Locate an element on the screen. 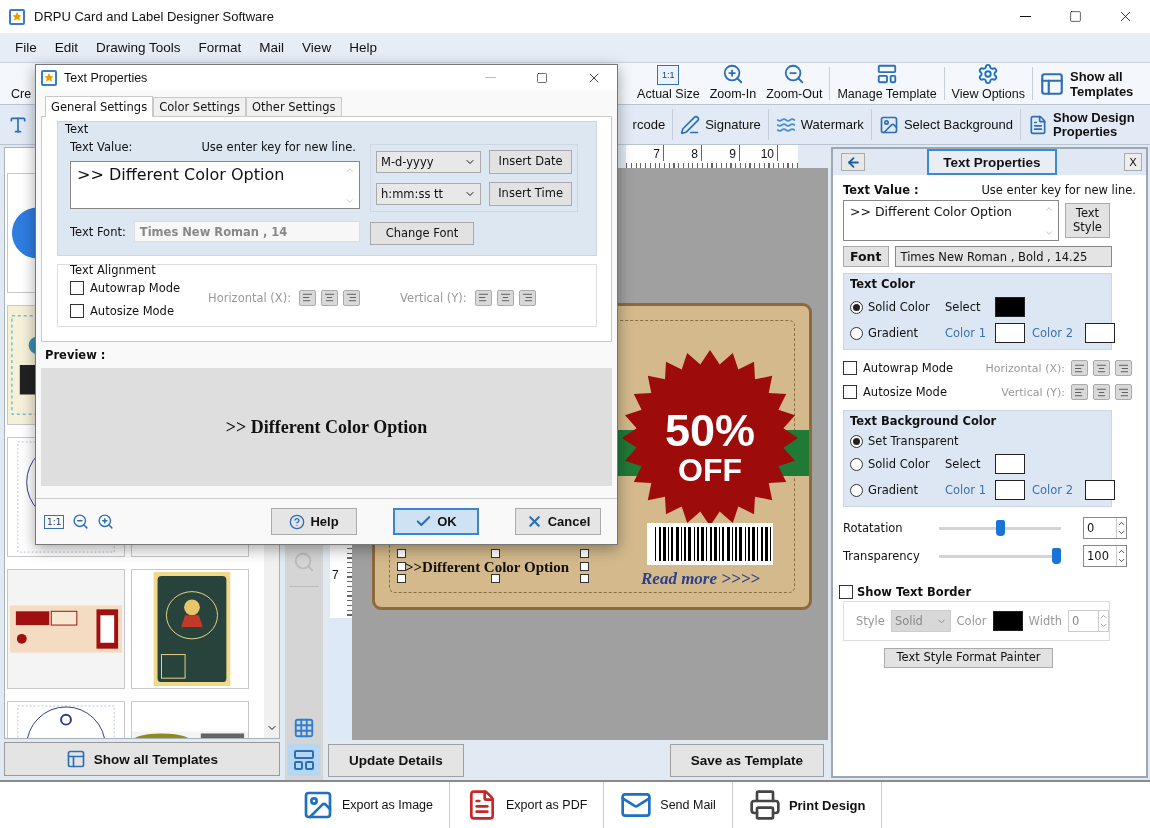 The width and height of the screenshot is (1150, 828). swatch-label: Select is located at coordinates (963, 464).